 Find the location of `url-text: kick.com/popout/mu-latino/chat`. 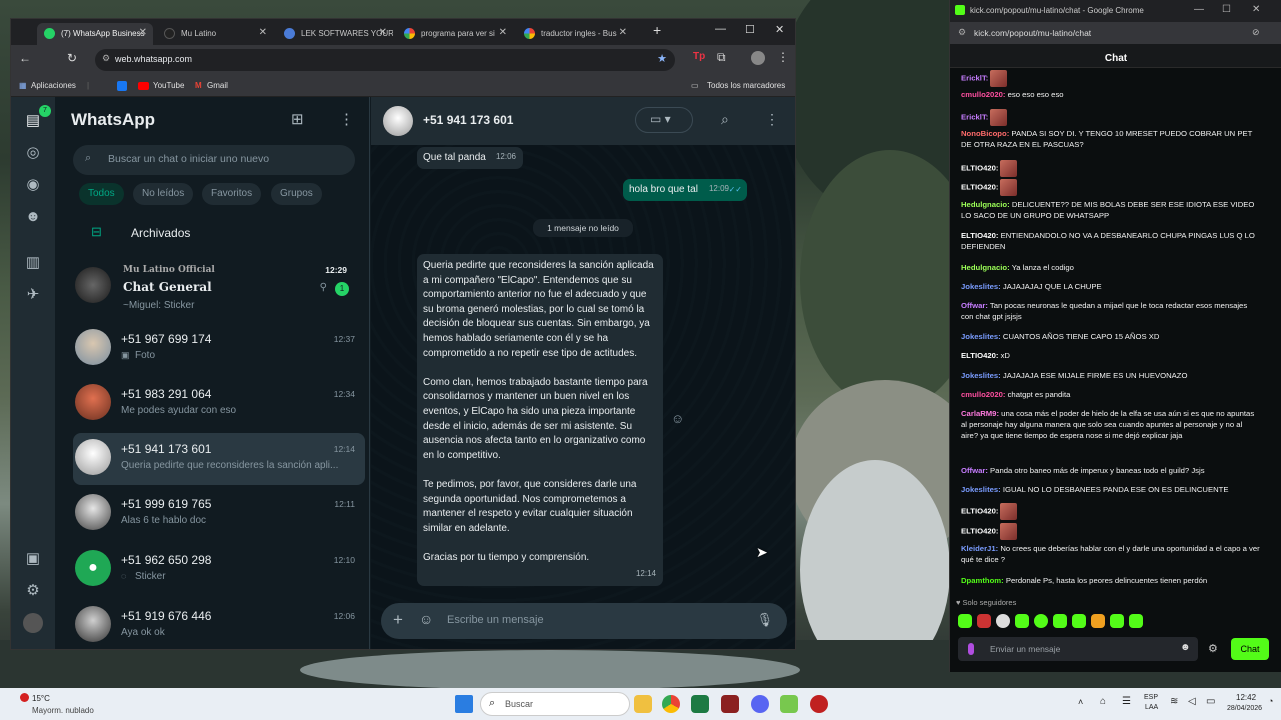

url-text: kick.com/popout/mu-latino/chat is located at coordinates (1032, 33).